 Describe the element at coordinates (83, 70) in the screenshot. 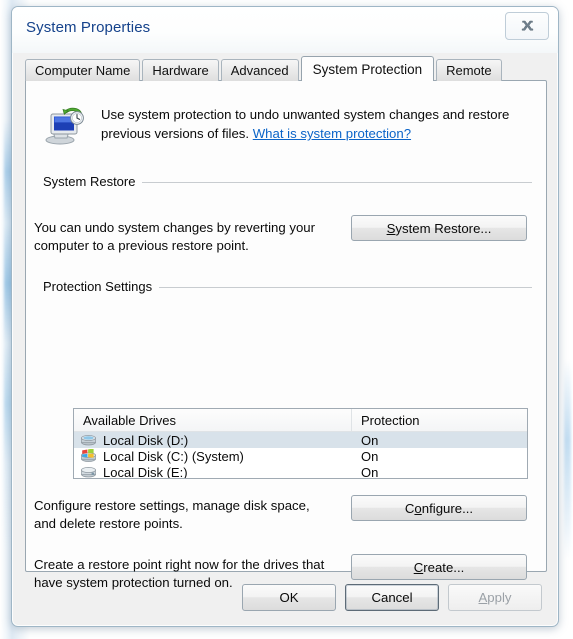

I see `tab-computer-name: Computer Name` at that location.